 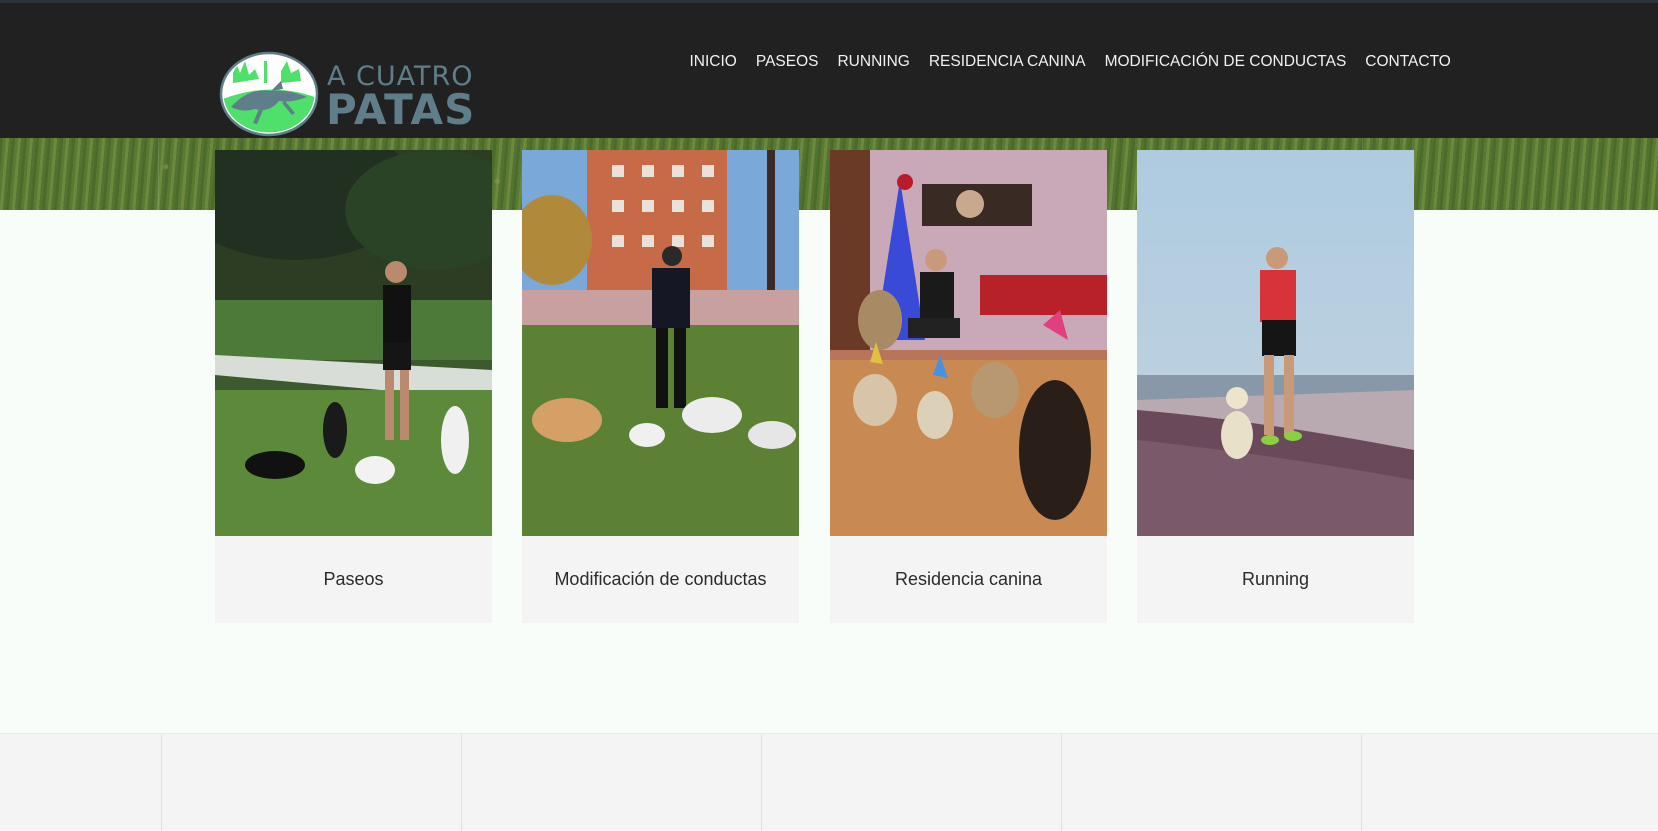 I want to click on nav-item-inicio: INICIO, so click(x=713, y=62).